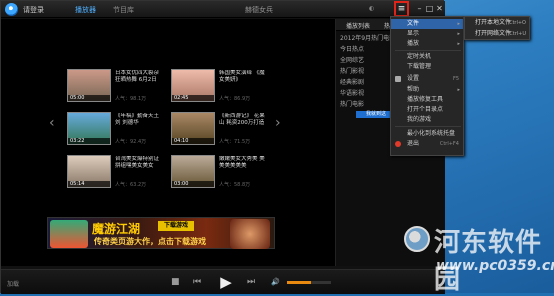 The width and height of the screenshot is (554, 296). Describe the element at coordinates (427, 120) in the screenshot. I see `menu-item-my-games: 我的游戏` at that location.